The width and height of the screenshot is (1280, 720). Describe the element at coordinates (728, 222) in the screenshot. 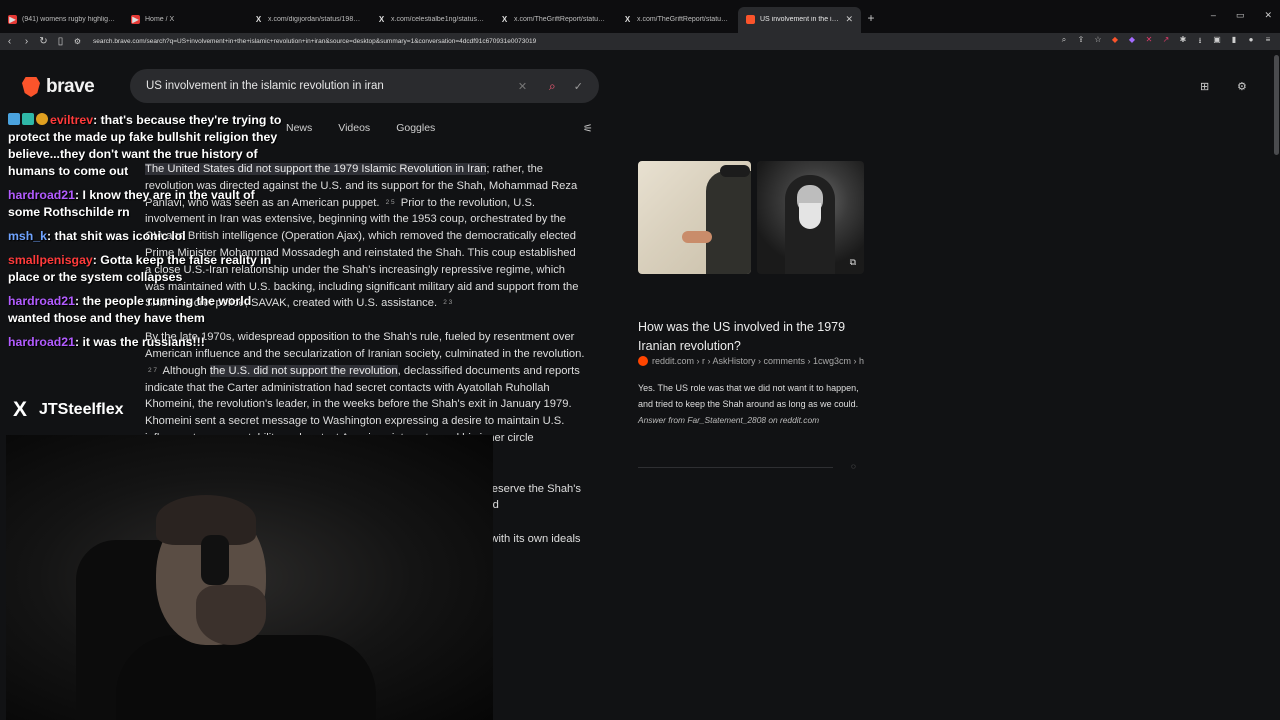

I see `figure-shape` at that location.